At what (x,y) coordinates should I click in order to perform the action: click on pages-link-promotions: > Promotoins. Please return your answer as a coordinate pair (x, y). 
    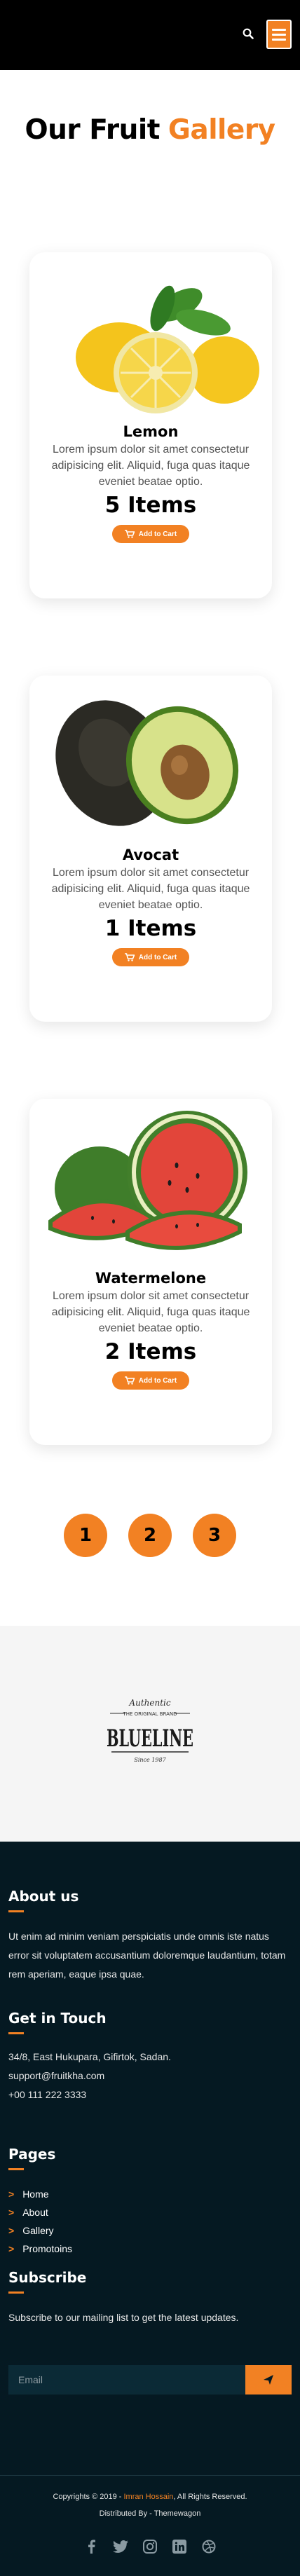
    Looking at the image, I should click on (40, 2249).